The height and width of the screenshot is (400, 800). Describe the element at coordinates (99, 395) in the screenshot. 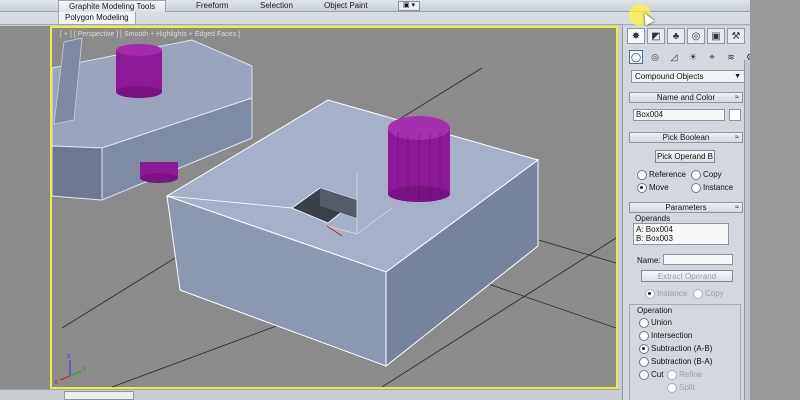

I see `status-field` at that location.